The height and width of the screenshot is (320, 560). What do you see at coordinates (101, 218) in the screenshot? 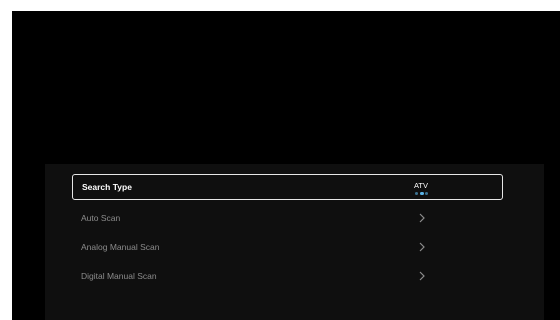
I see `auto-scan-label: Auto Scan` at bounding box center [101, 218].